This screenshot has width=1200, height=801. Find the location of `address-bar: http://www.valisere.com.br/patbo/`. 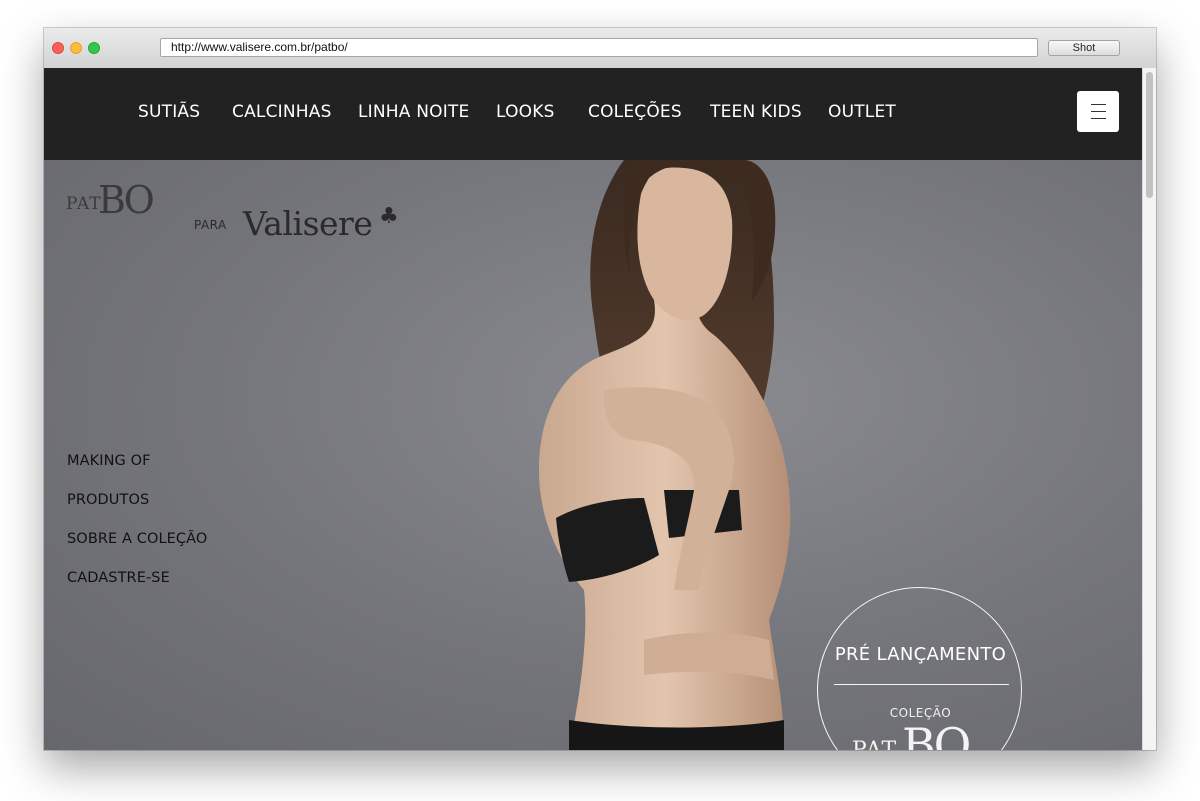

address-bar: http://www.valisere.com.br/patbo/ is located at coordinates (599, 47).